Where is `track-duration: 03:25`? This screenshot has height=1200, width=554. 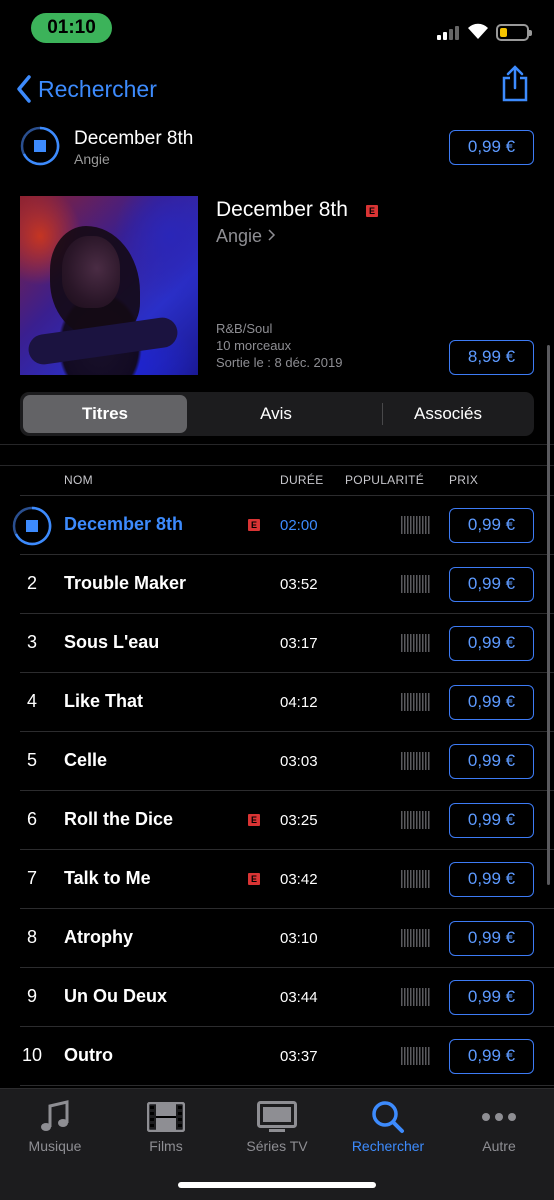
track-duration: 03:25 is located at coordinates (299, 820).